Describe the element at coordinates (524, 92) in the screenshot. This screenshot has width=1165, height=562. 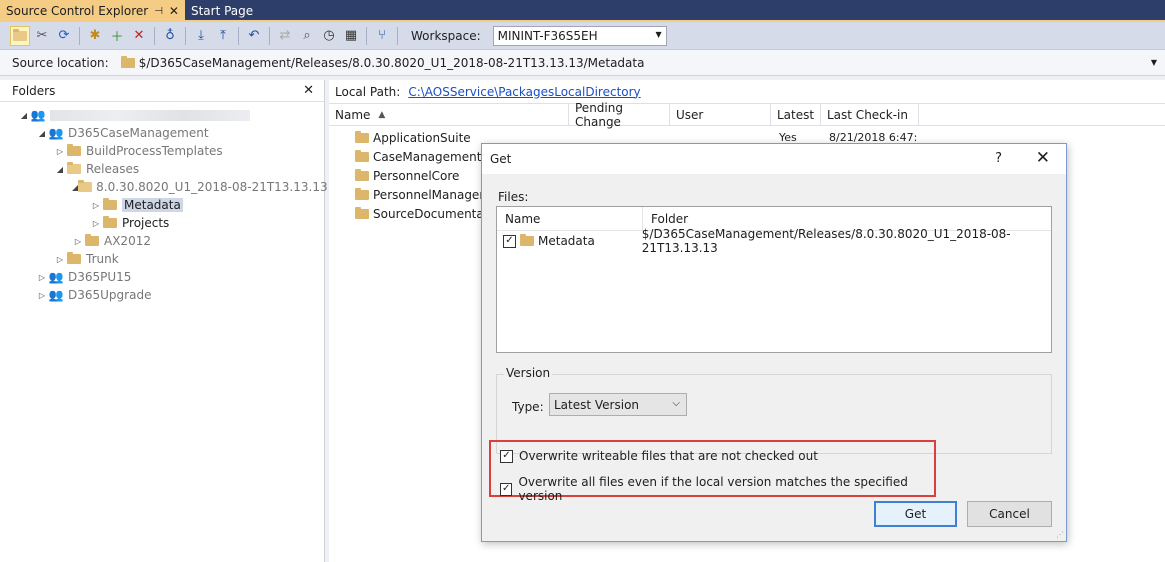
I see `local-path-link: C:\AOSService\PackagesLocalDirectory` at that location.